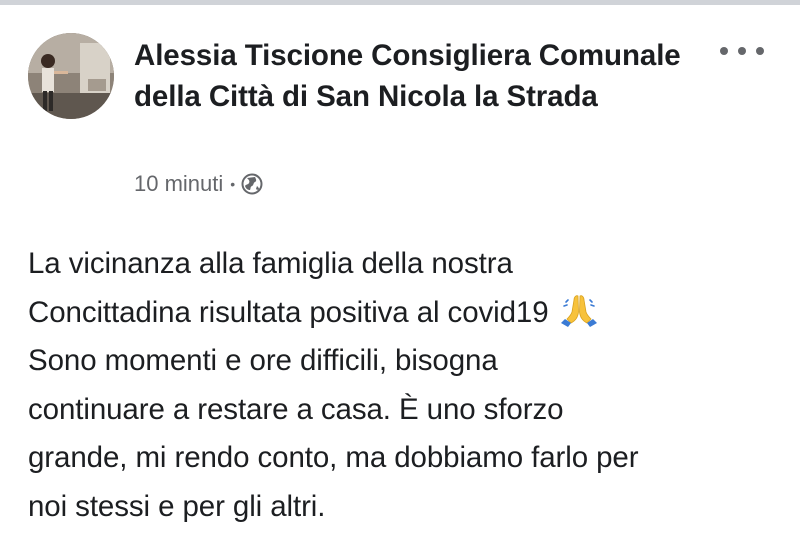 The width and height of the screenshot is (800, 550). I want to click on post-timestamp: 10 minuti, so click(178, 184).